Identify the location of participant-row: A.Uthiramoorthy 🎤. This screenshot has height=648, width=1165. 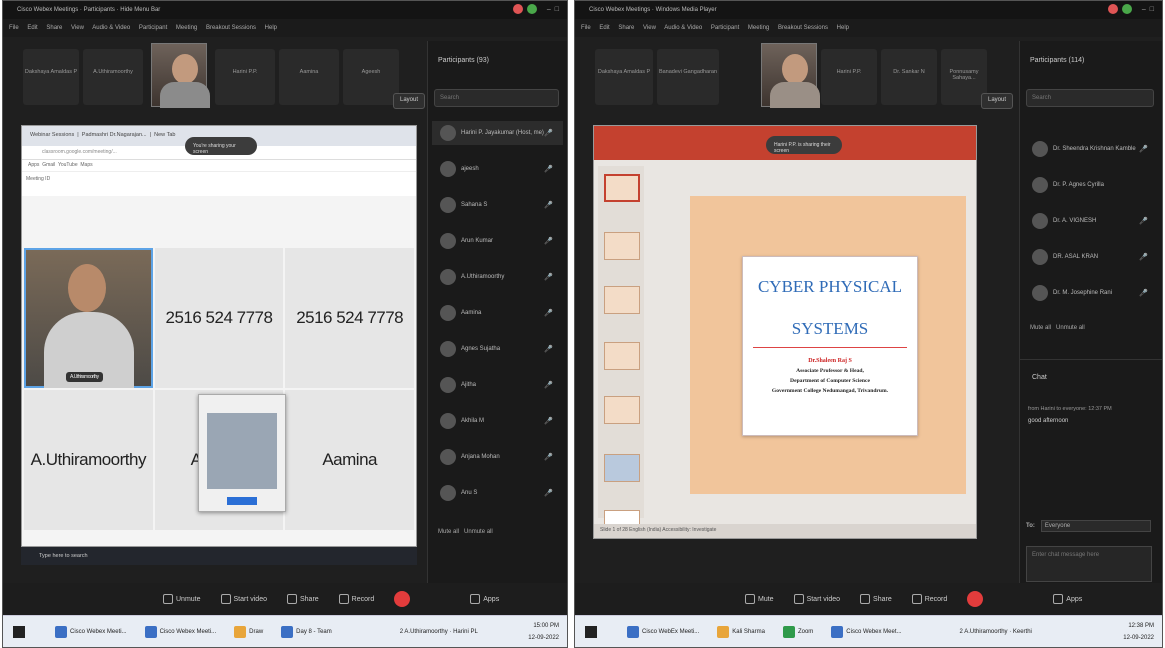
(497, 277).